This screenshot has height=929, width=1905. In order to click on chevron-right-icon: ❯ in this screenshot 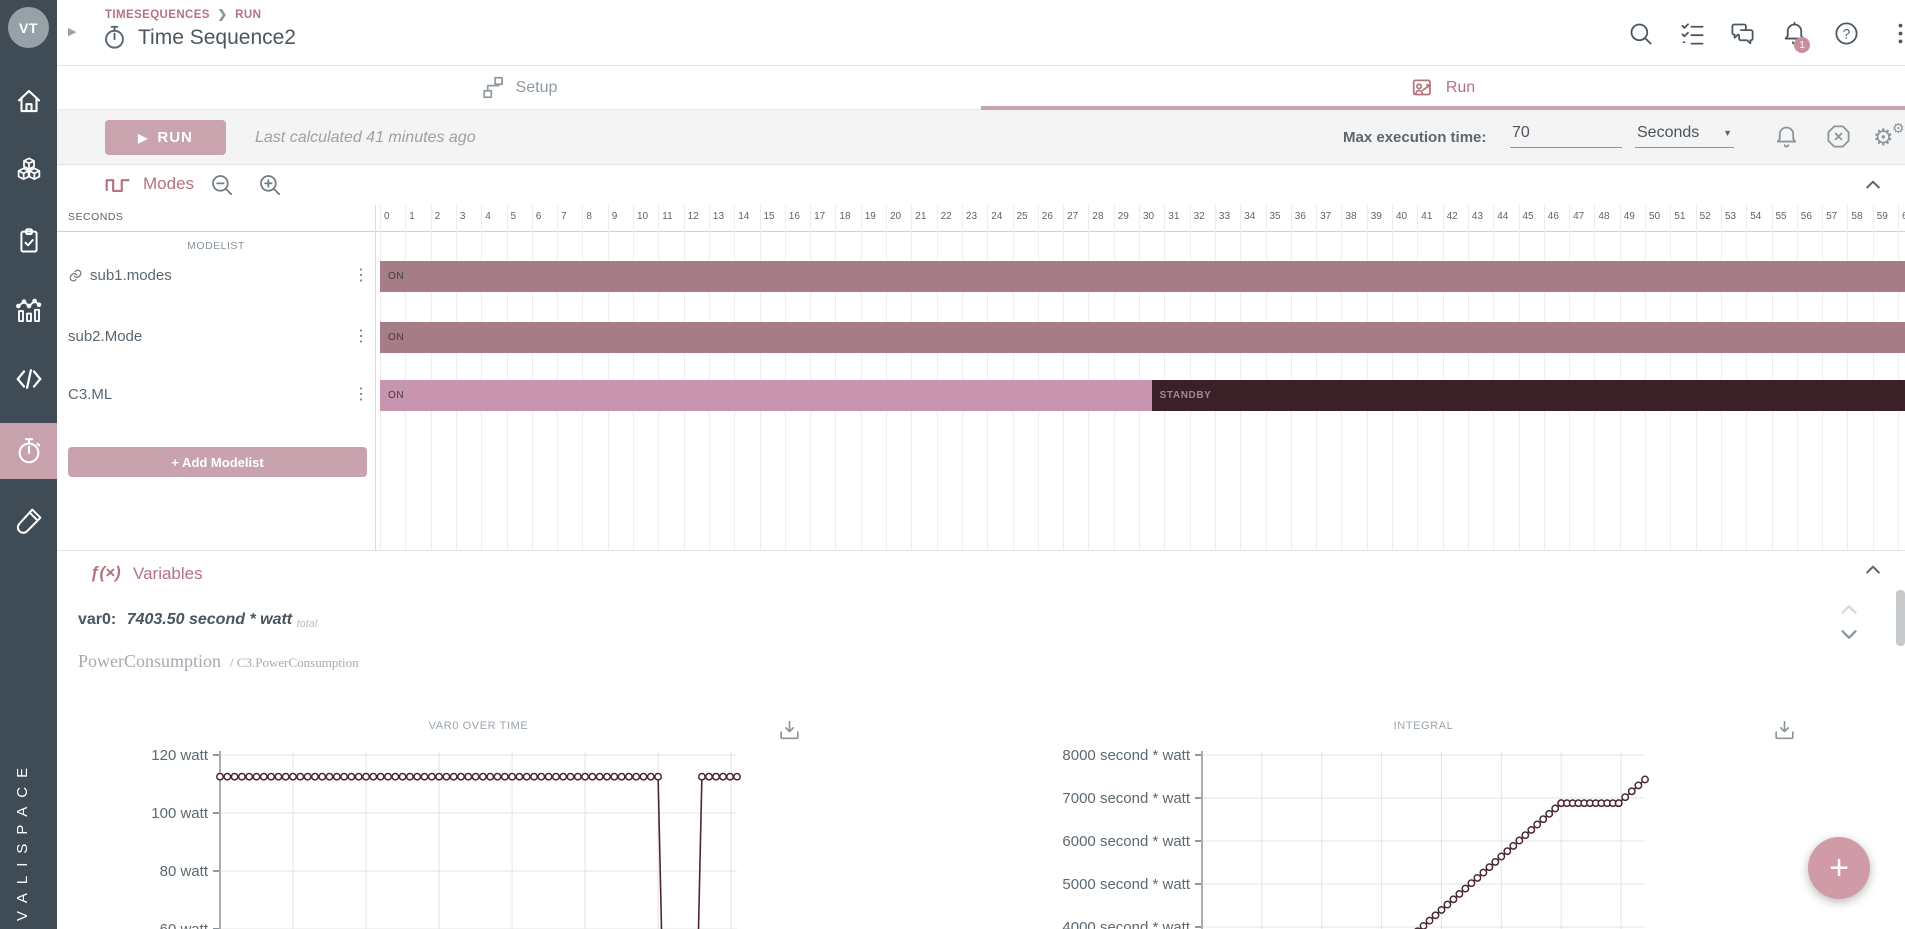, I will do `click(222, 15)`.